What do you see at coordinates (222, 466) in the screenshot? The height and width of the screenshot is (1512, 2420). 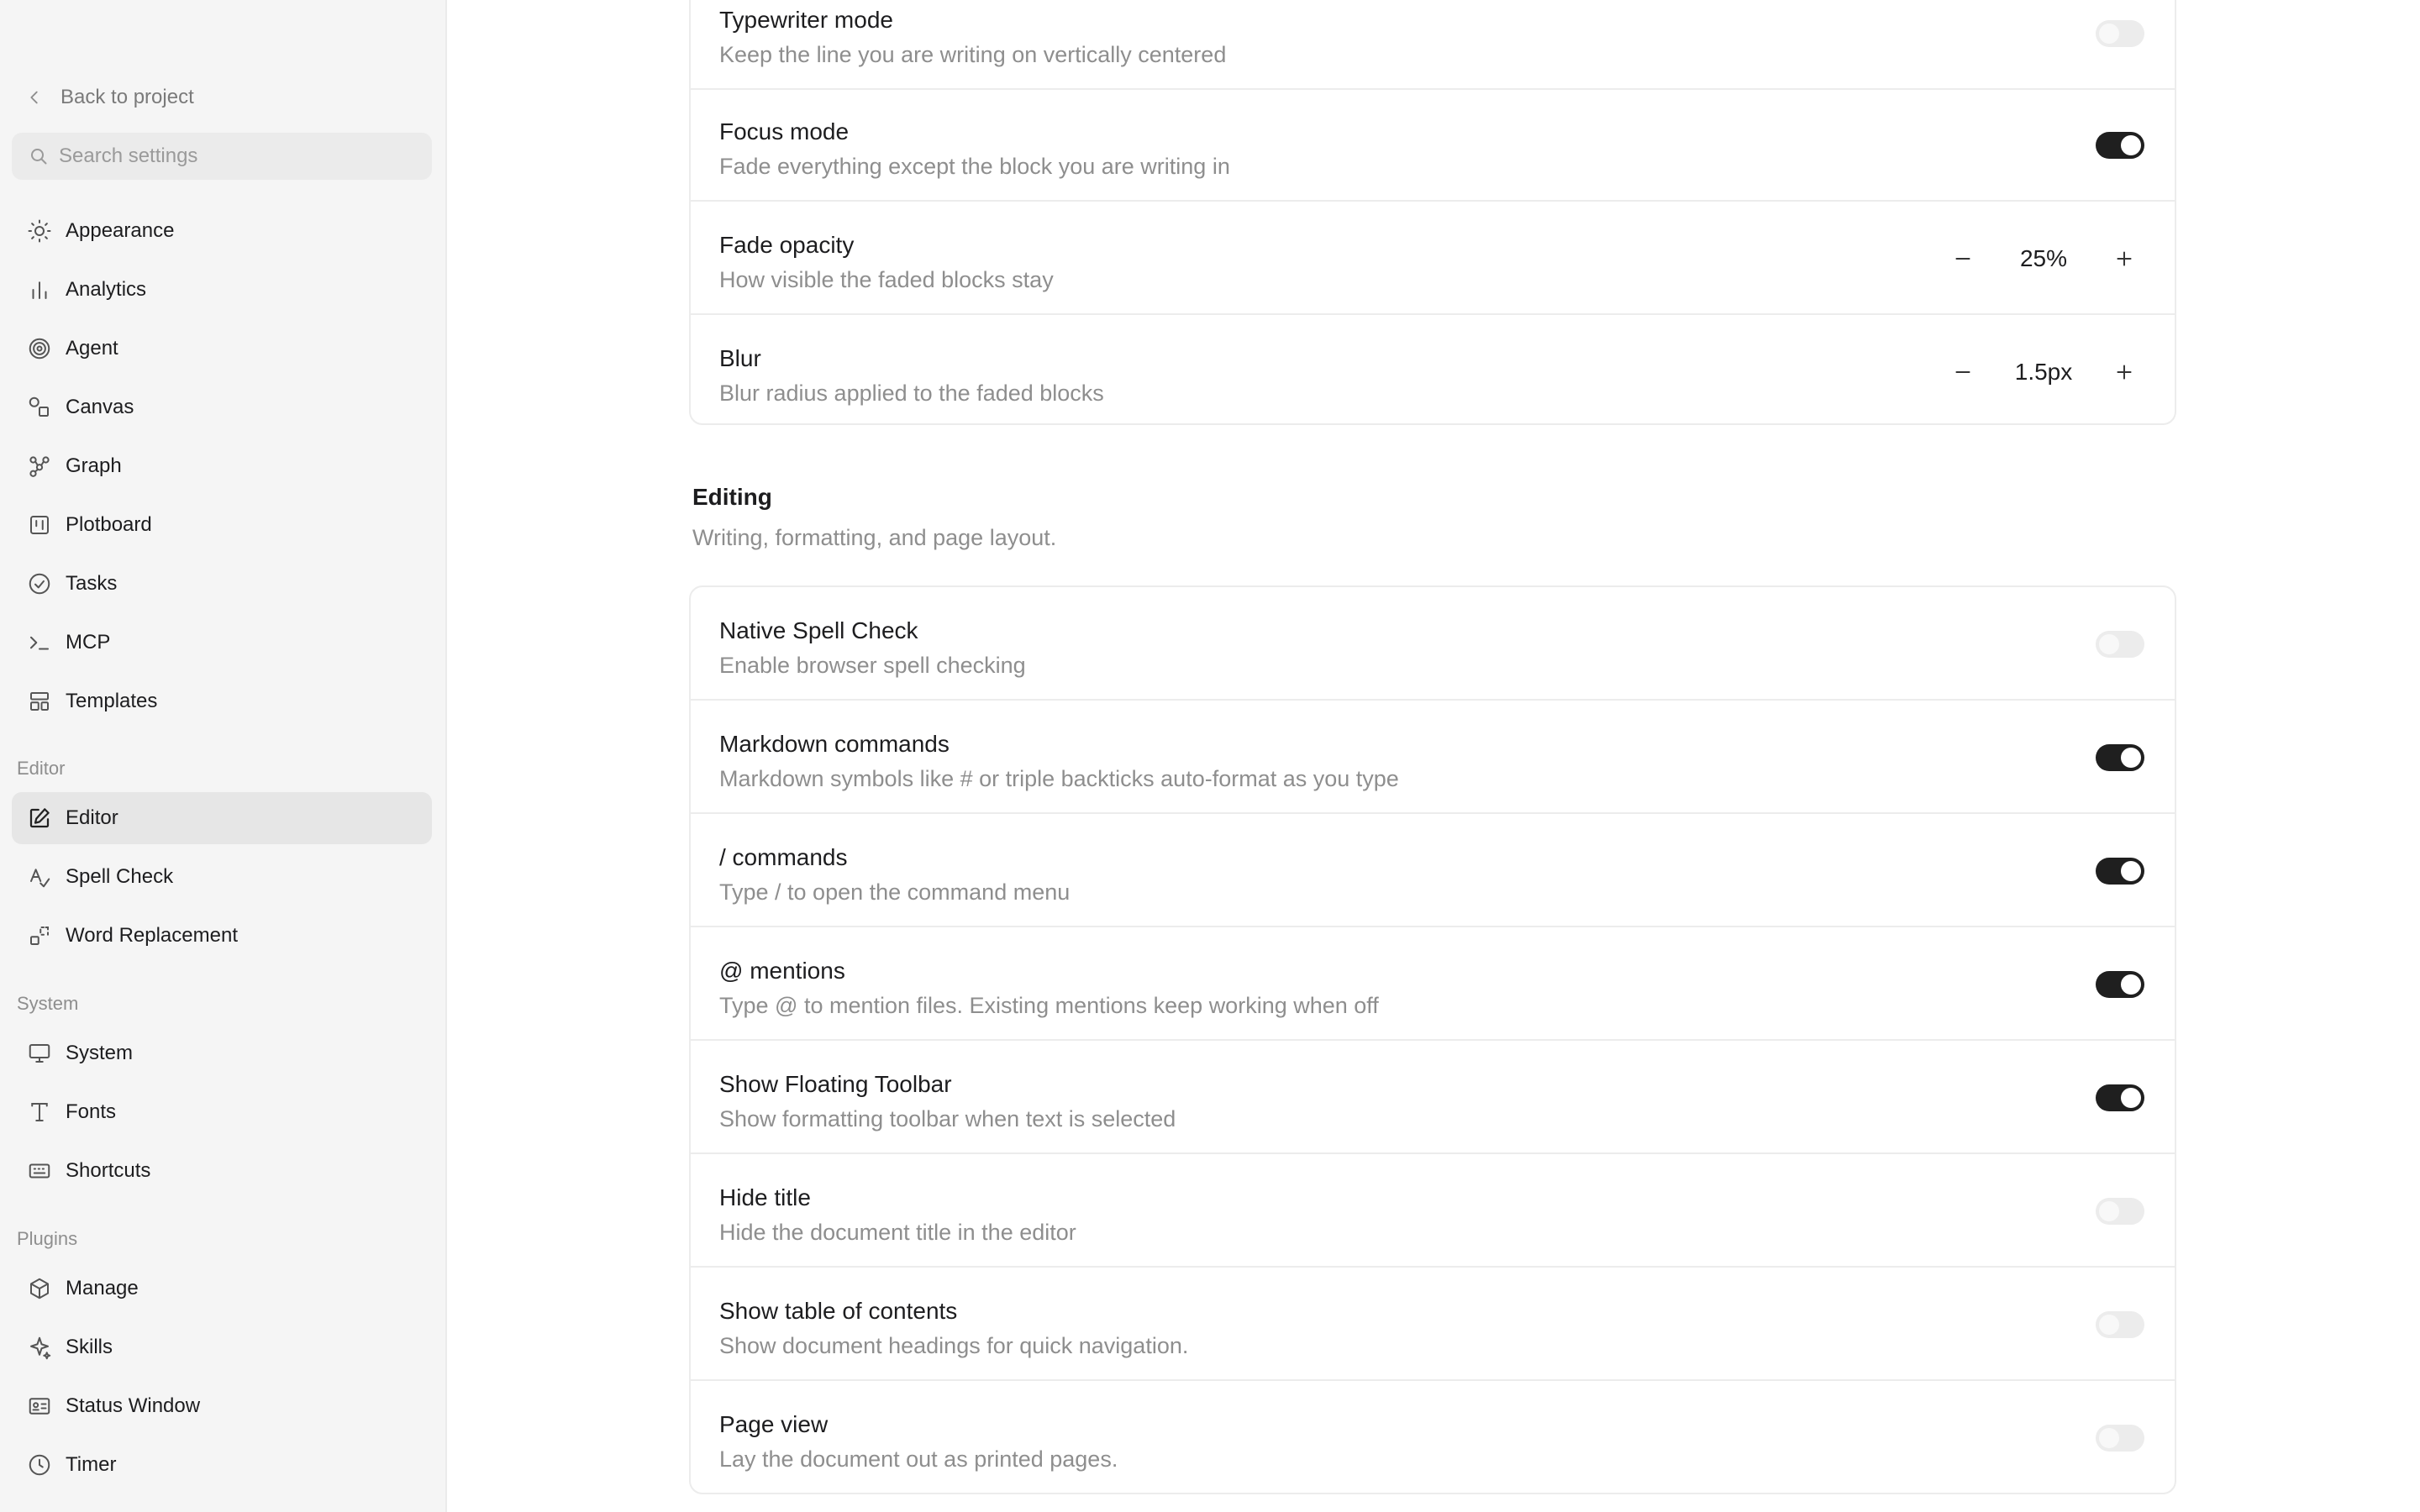 I see `sidebar-item-graph: Graph` at bounding box center [222, 466].